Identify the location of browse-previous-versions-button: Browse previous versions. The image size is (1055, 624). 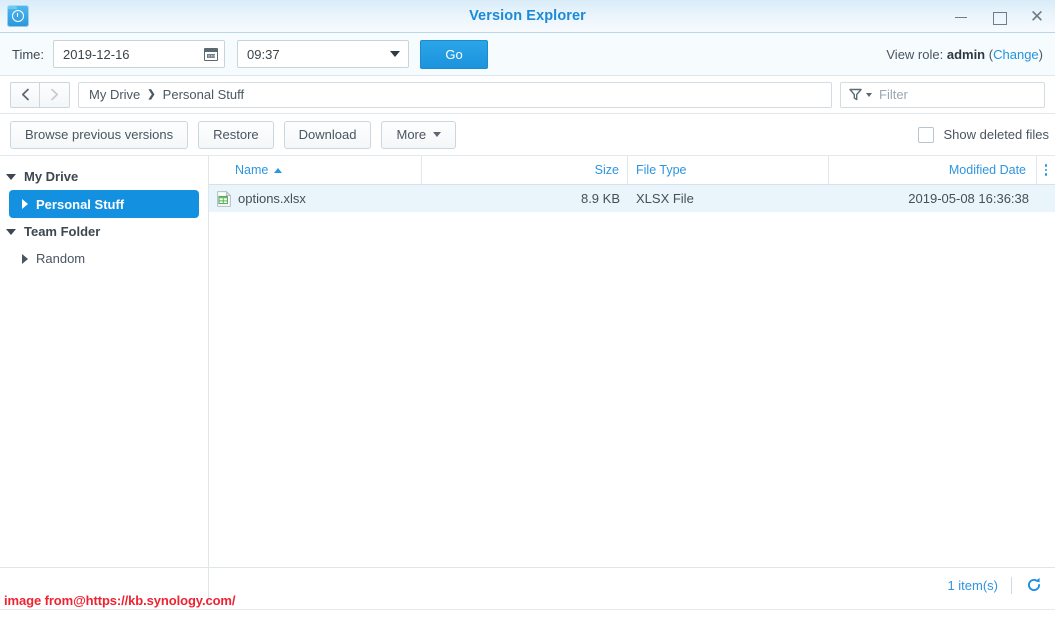
(99, 134).